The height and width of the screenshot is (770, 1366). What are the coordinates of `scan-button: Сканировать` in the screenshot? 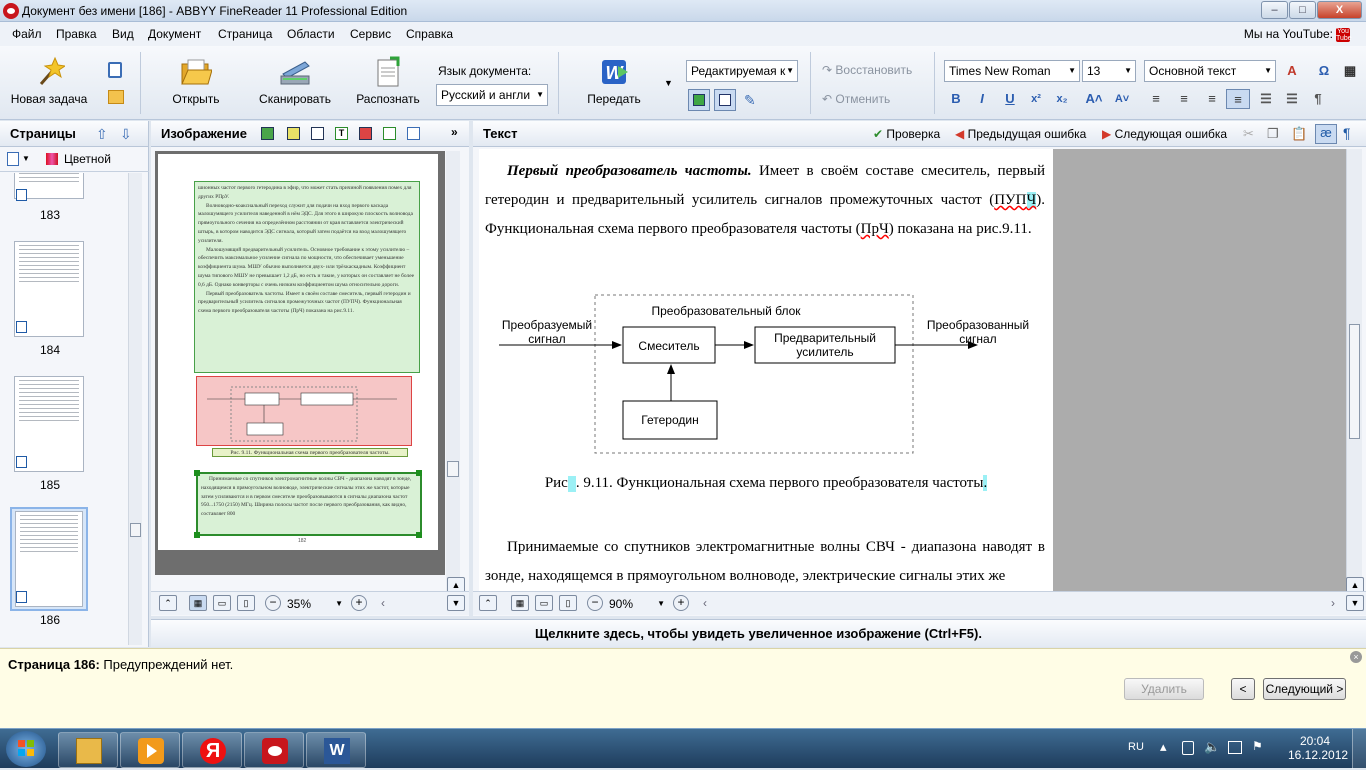 It's located at (295, 81).